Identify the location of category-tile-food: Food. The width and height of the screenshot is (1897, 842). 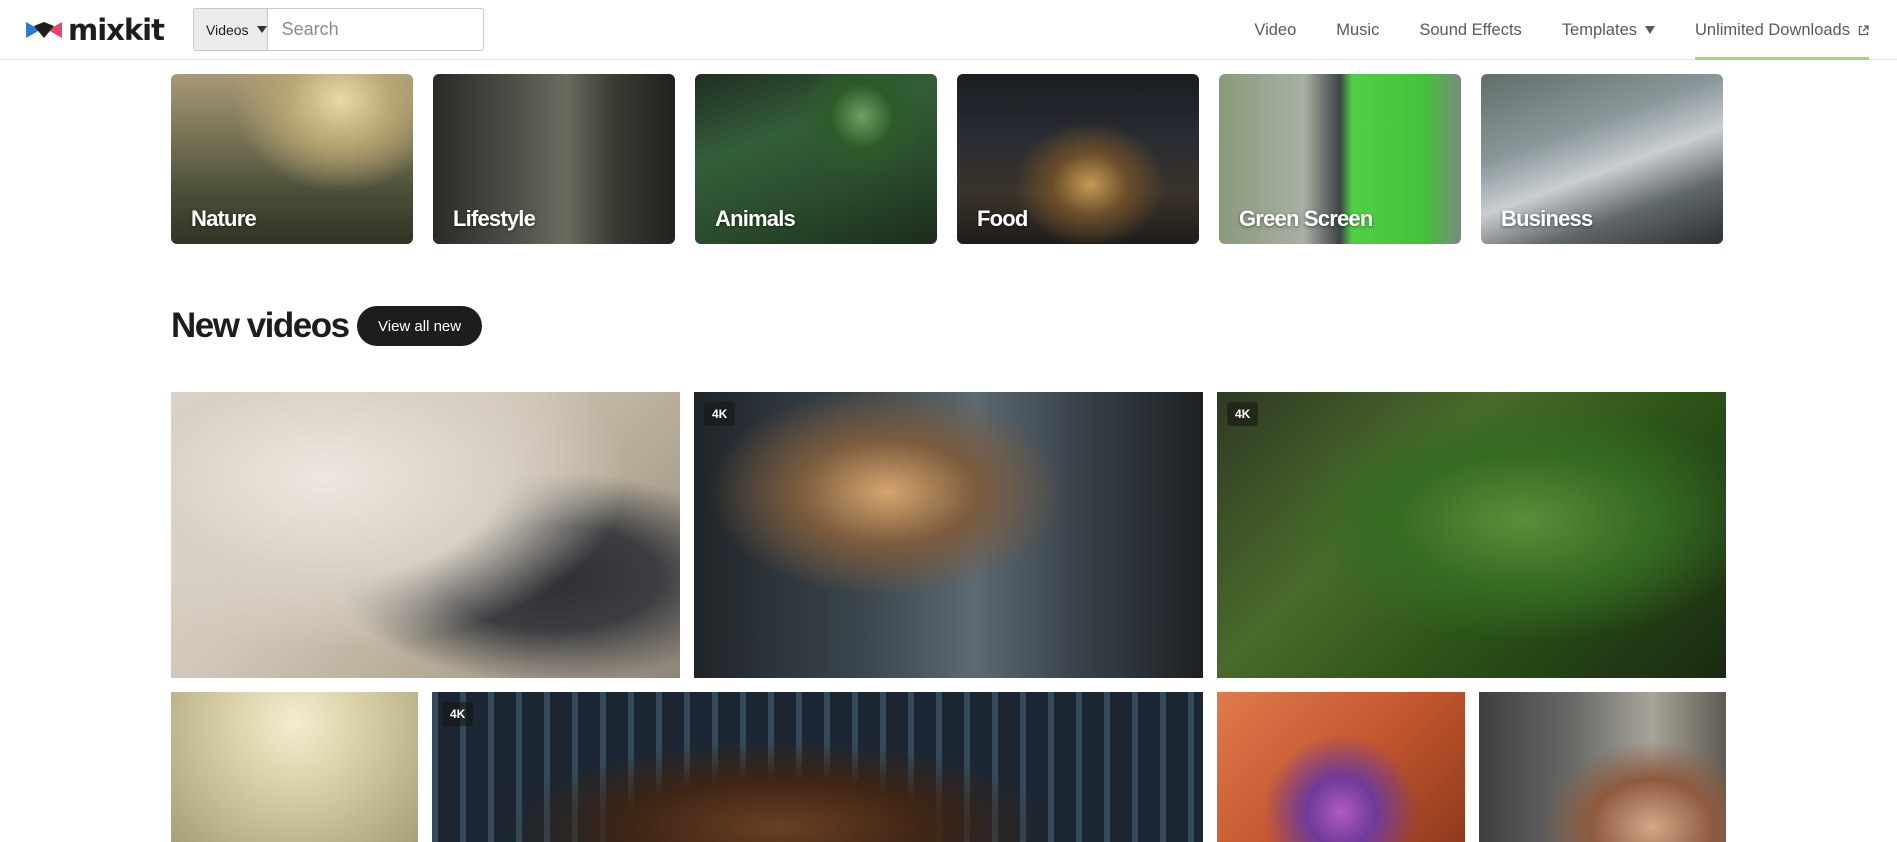
(1078, 159).